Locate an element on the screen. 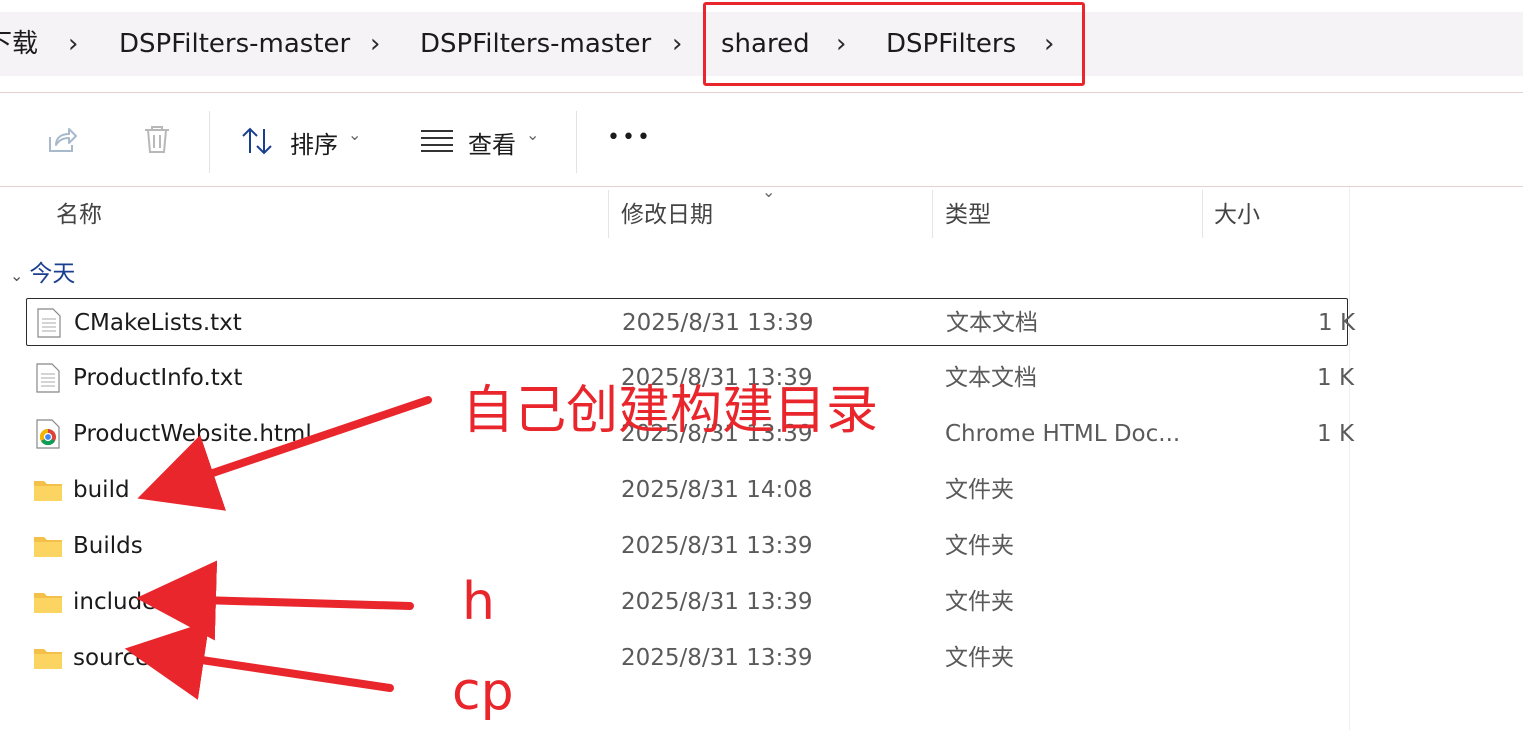  annotation-cp: cp is located at coordinates (483, 692).